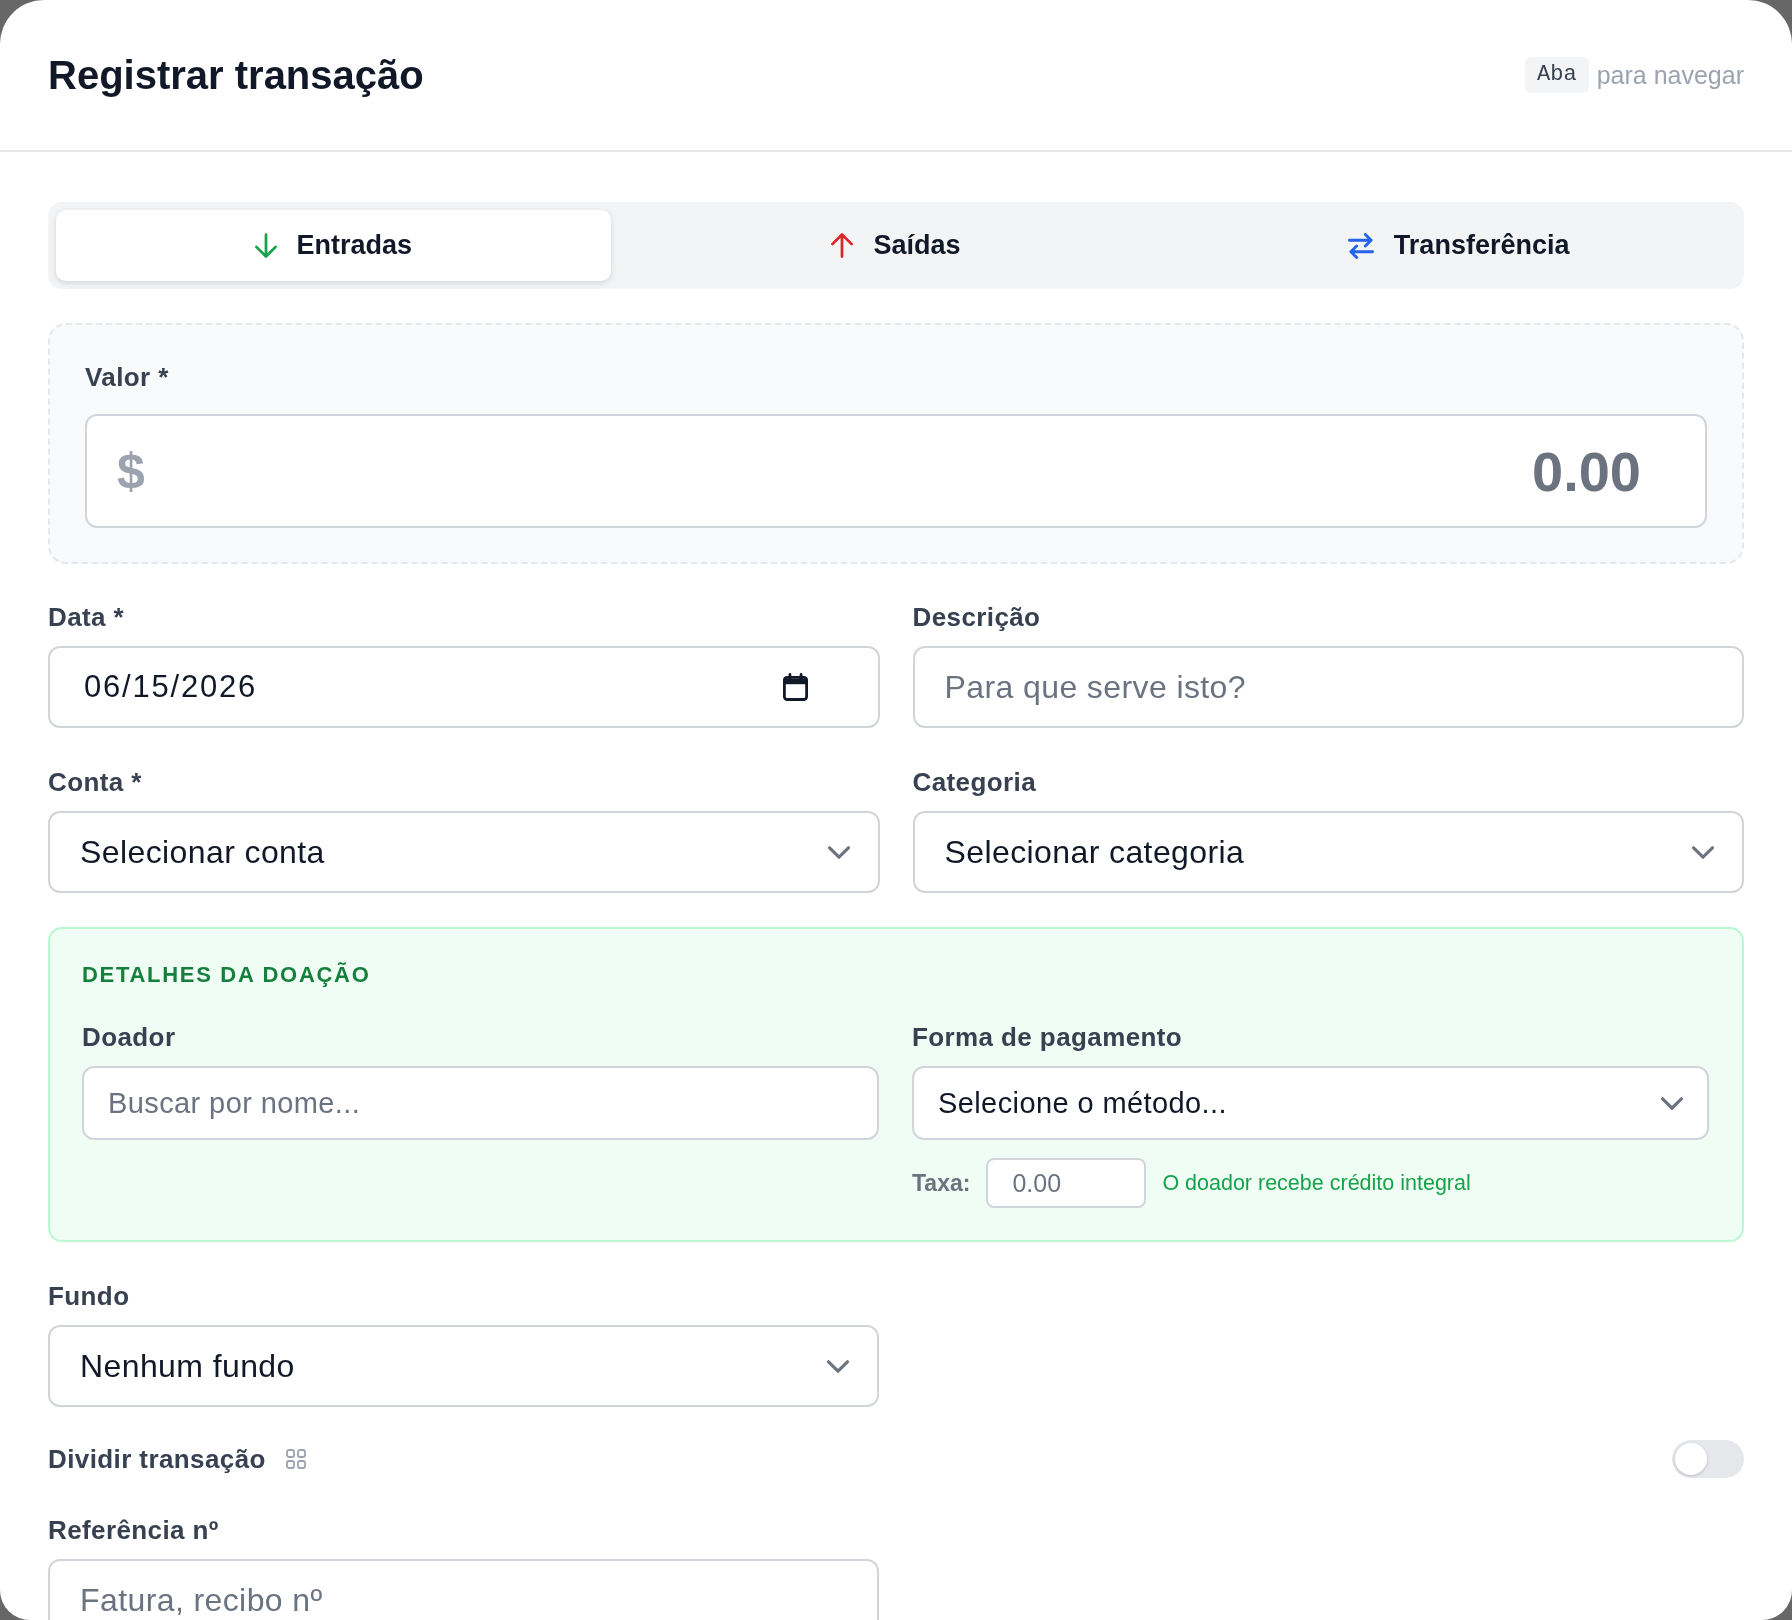 Image resolution: width=1792 pixels, height=1620 pixels. What do you see at coordinates (464, 687) in the screenshot?
I see `date-field: 06/15/2026` at bounding box center [464, 687].